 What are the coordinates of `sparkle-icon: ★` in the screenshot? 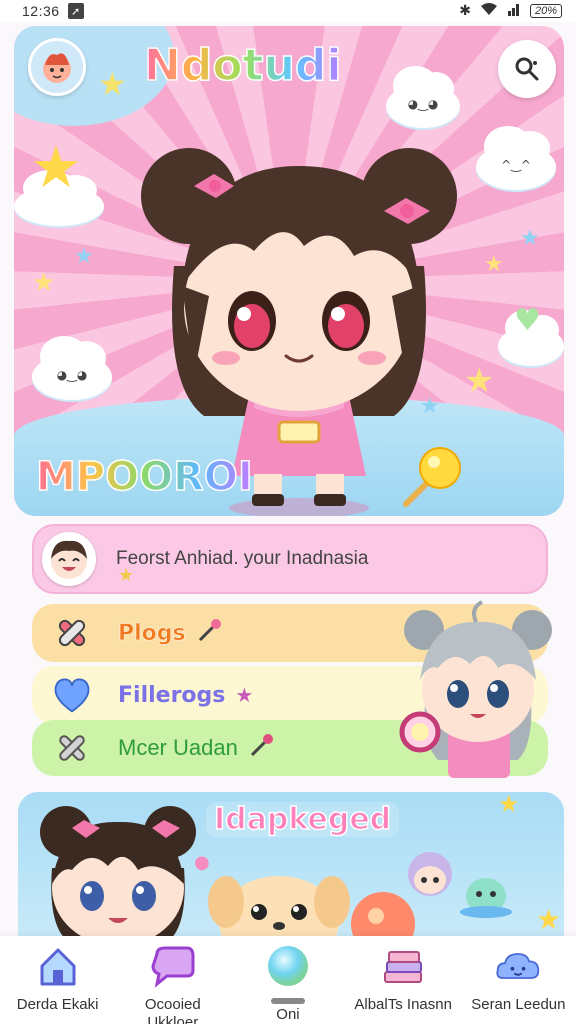 It's located at (244, 695).